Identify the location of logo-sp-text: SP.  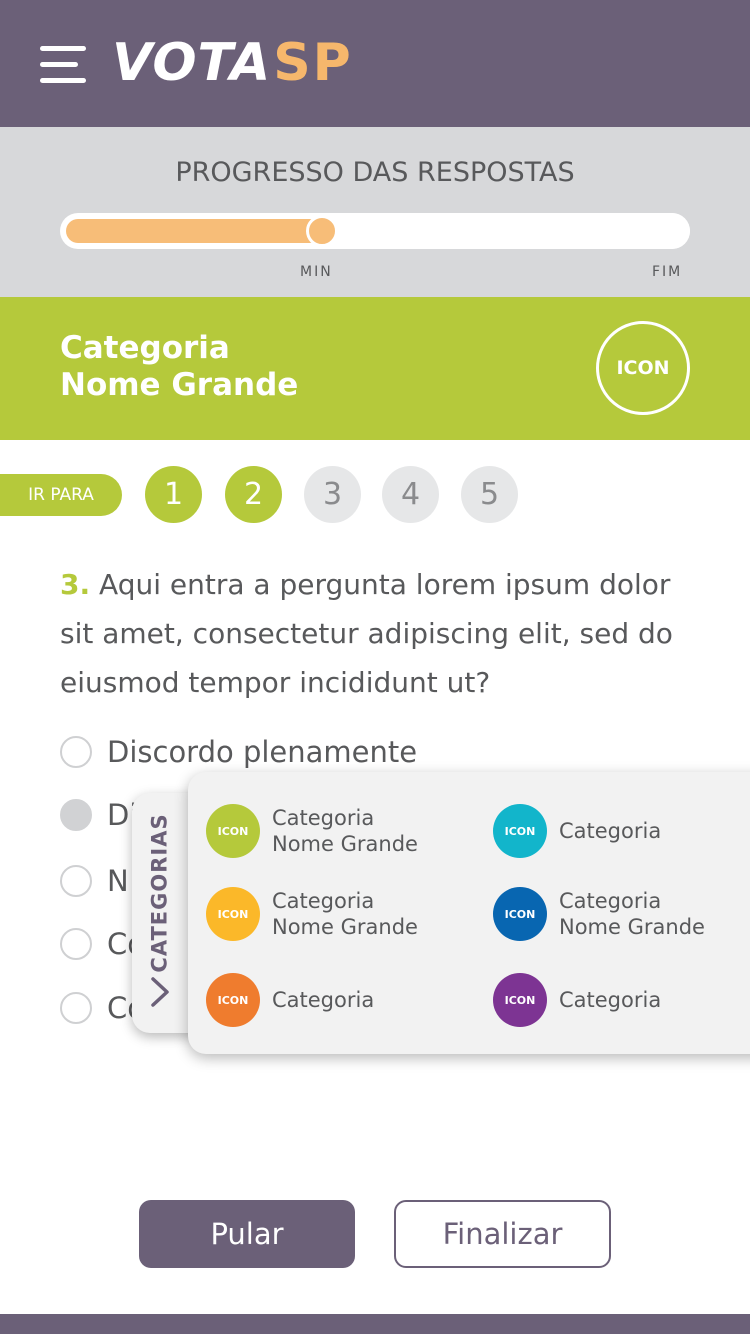
(313, 63).